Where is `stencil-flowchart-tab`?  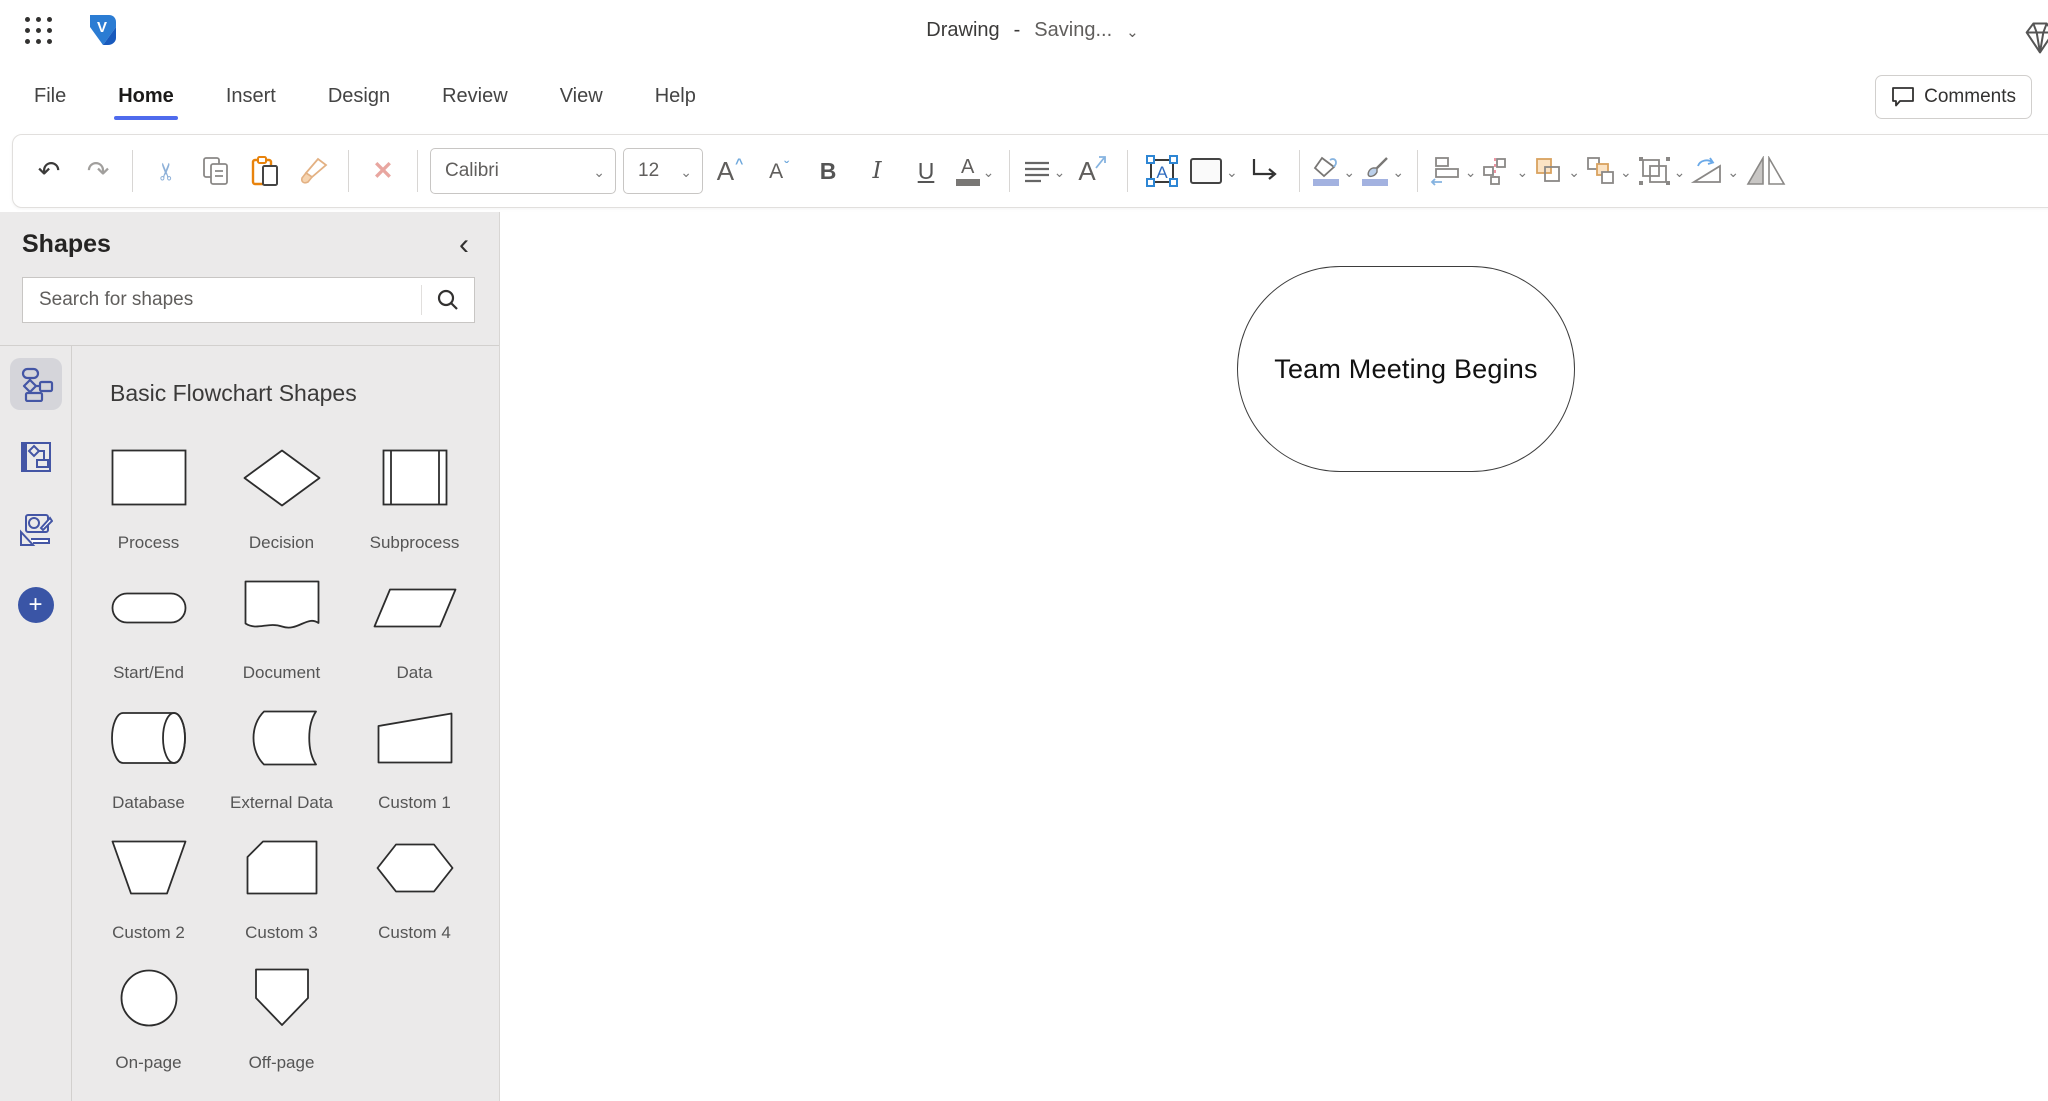 stencil-flowchart-tab is located at coordinates (35, 384).